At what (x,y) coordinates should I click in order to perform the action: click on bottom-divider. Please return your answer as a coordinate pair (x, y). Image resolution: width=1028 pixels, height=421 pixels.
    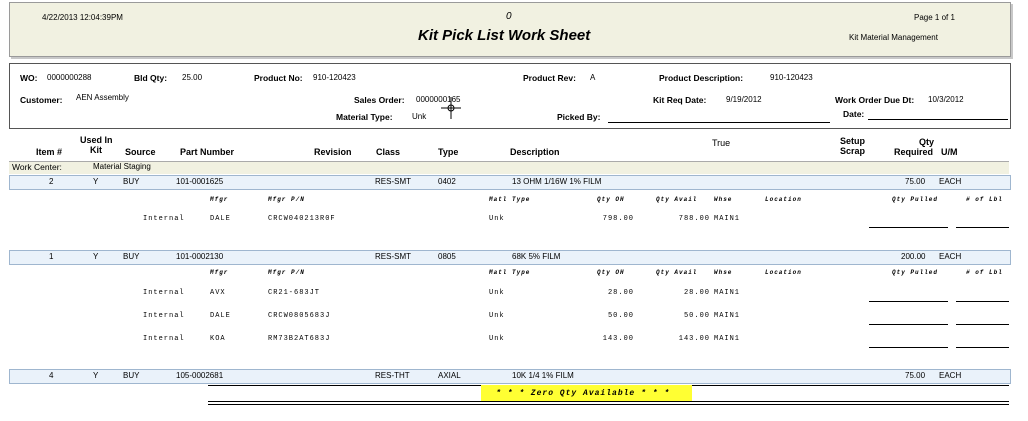
    Looking at the image, I should click on (608, 401).